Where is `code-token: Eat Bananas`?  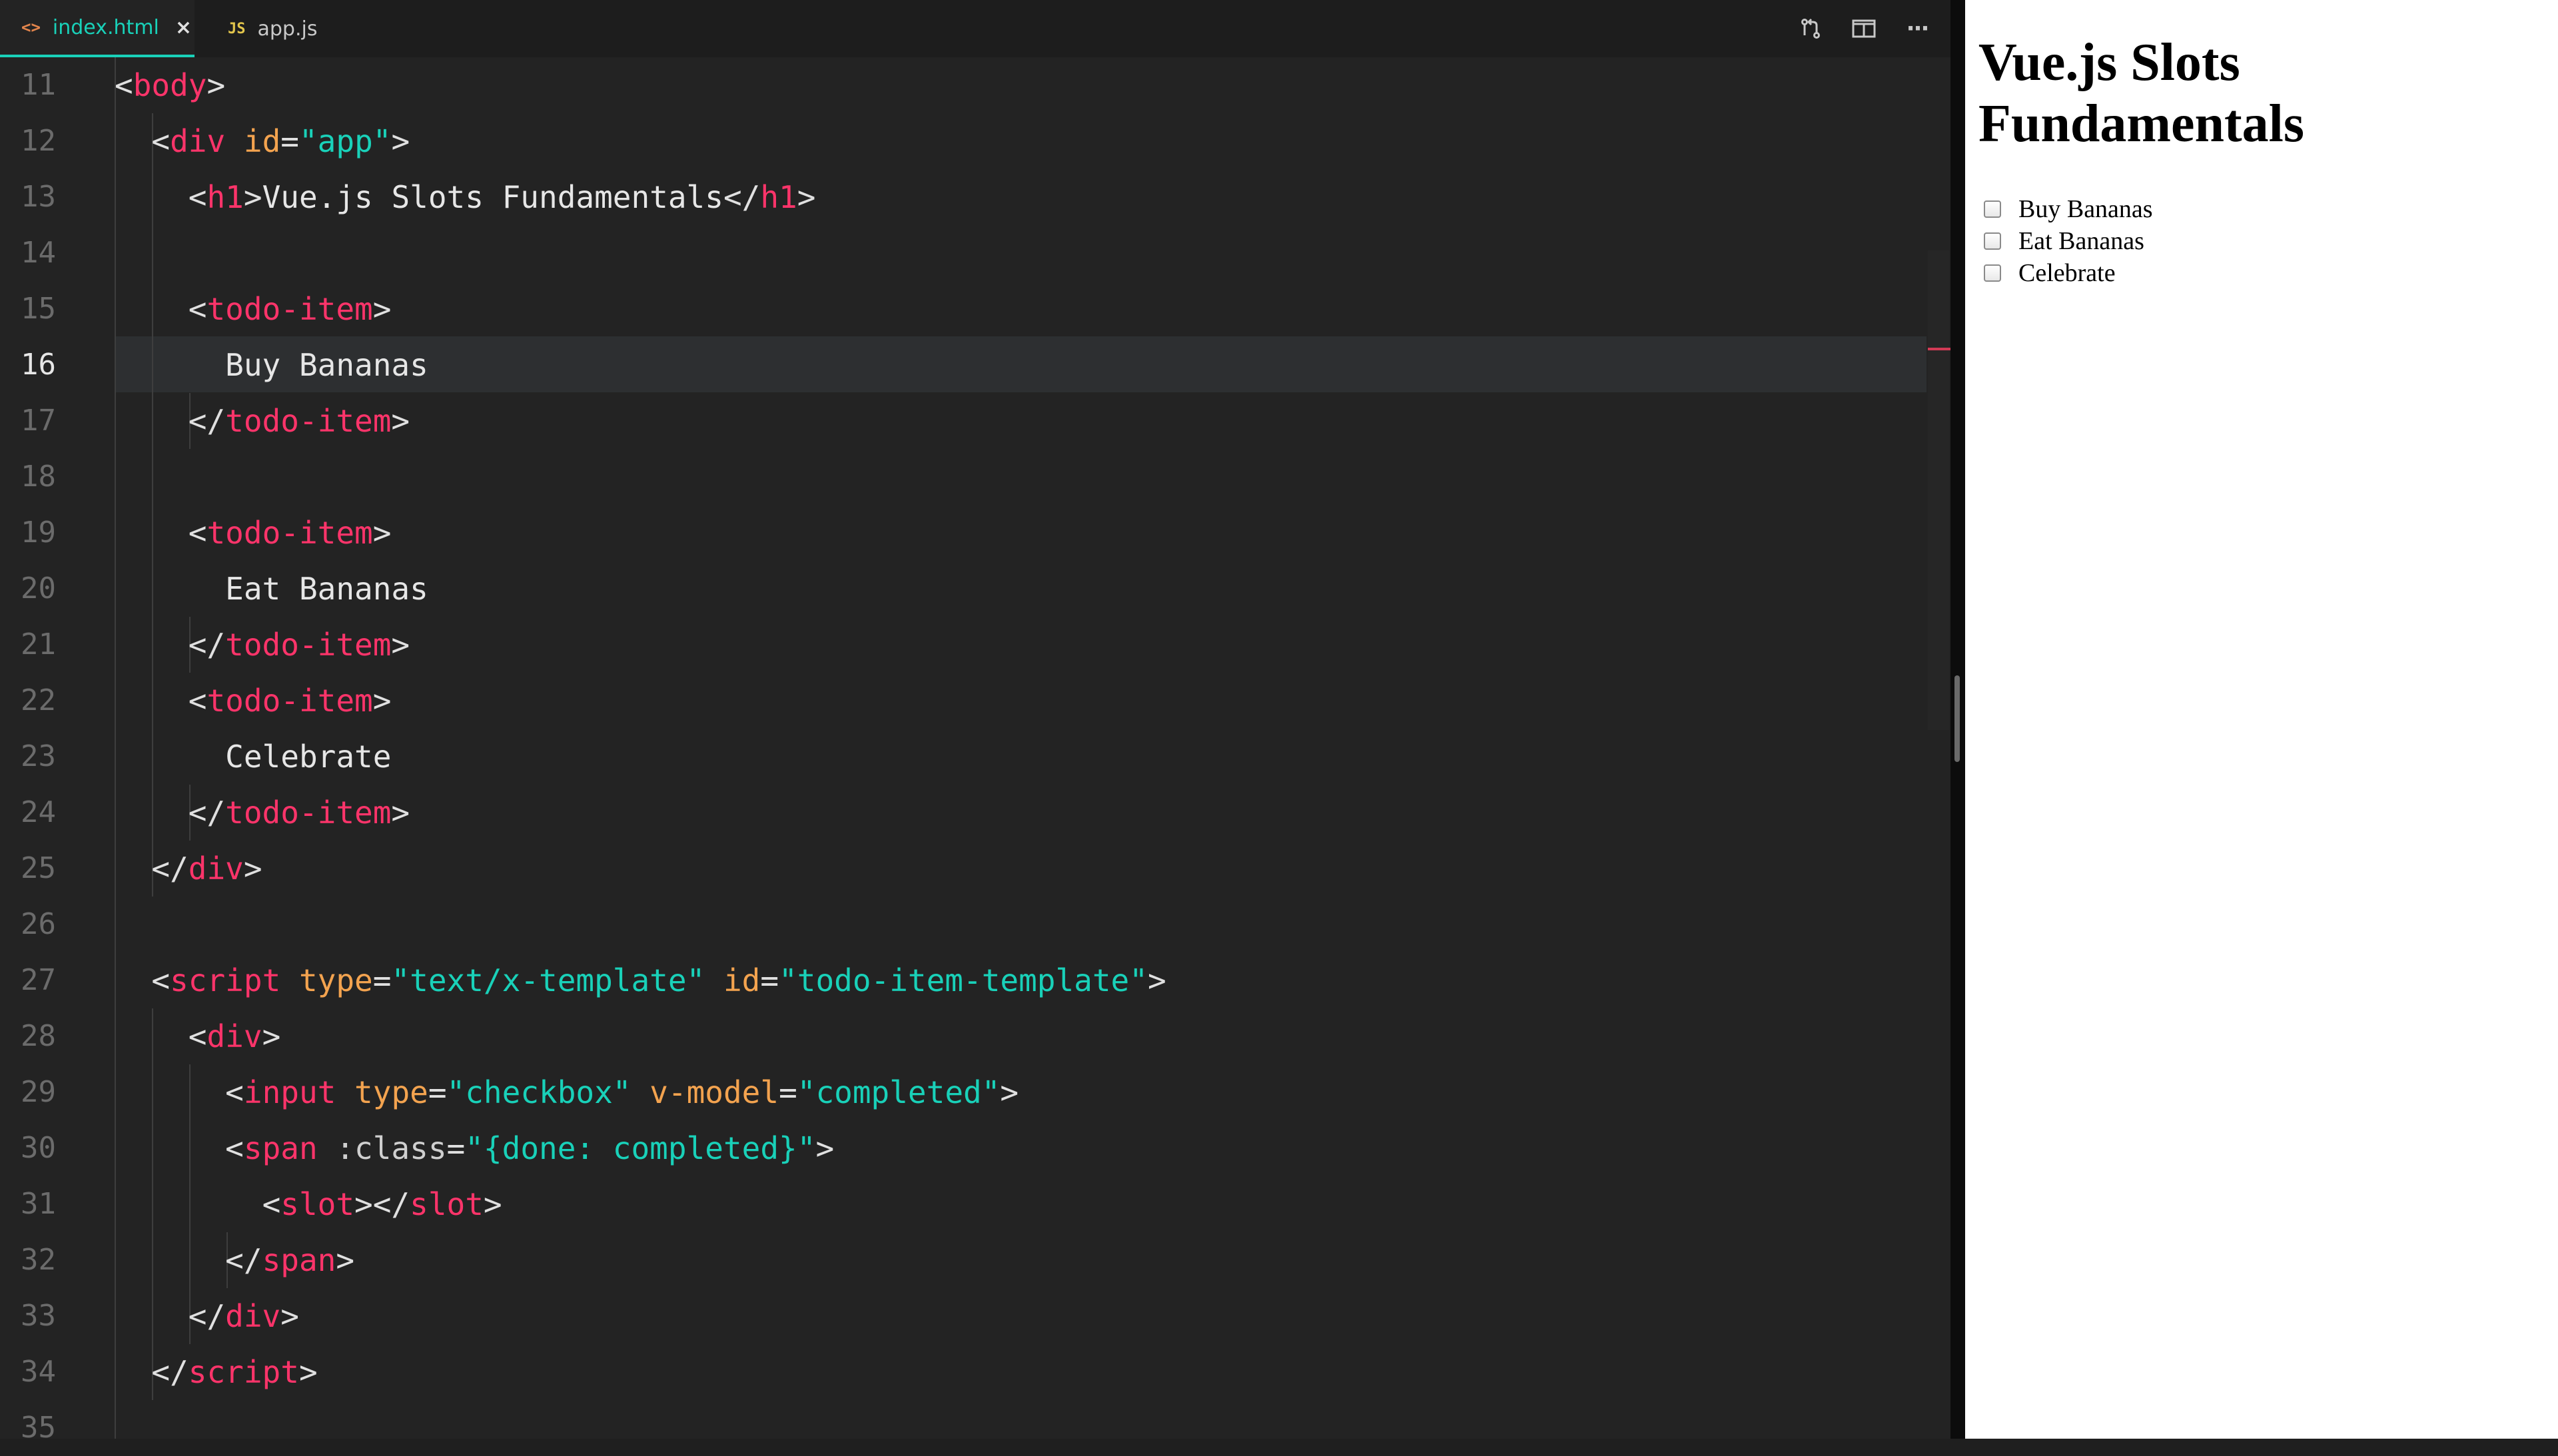 code-token: Eat Bananas is located at coordinates (326, 589).